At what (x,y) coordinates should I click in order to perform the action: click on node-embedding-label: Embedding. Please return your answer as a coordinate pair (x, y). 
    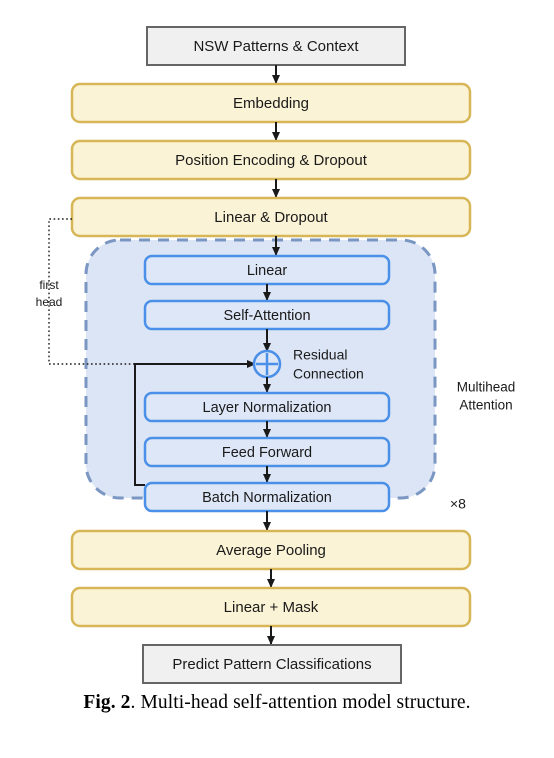
    Looking at the image, I should click on (271, 103).